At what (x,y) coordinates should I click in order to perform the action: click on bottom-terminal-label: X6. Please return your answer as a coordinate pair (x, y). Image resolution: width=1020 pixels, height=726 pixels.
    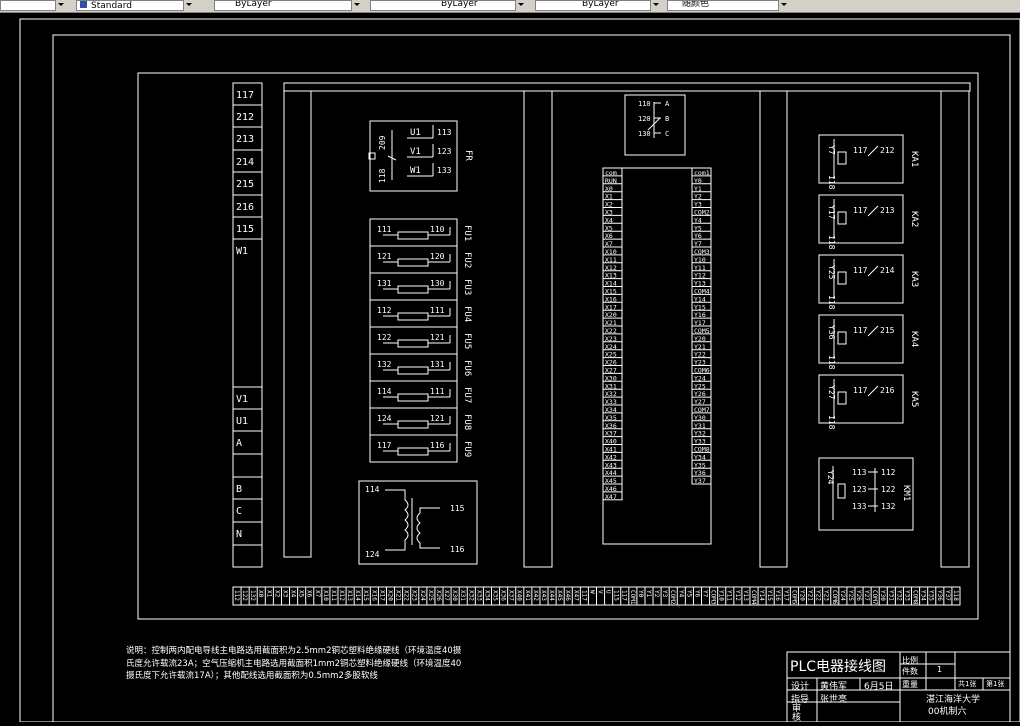
    Looking at the image, I should click on (309, 594).